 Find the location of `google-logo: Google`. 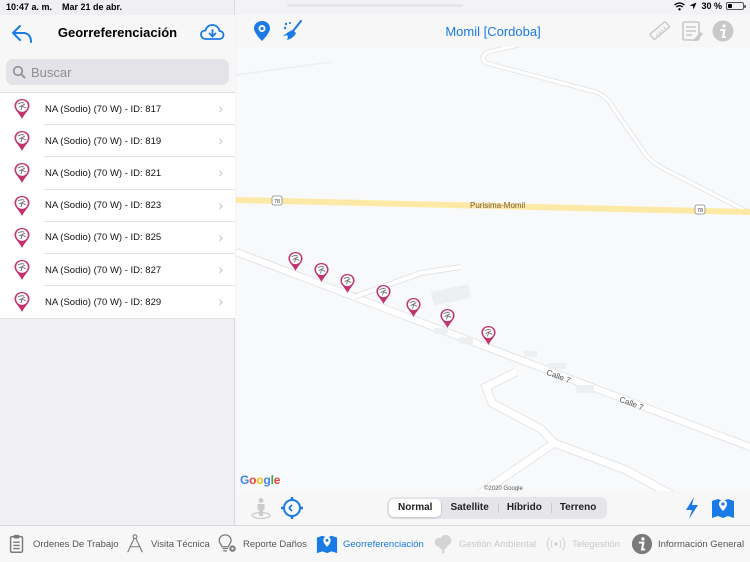

google-logo: Google is located at coordinates (260, 480).